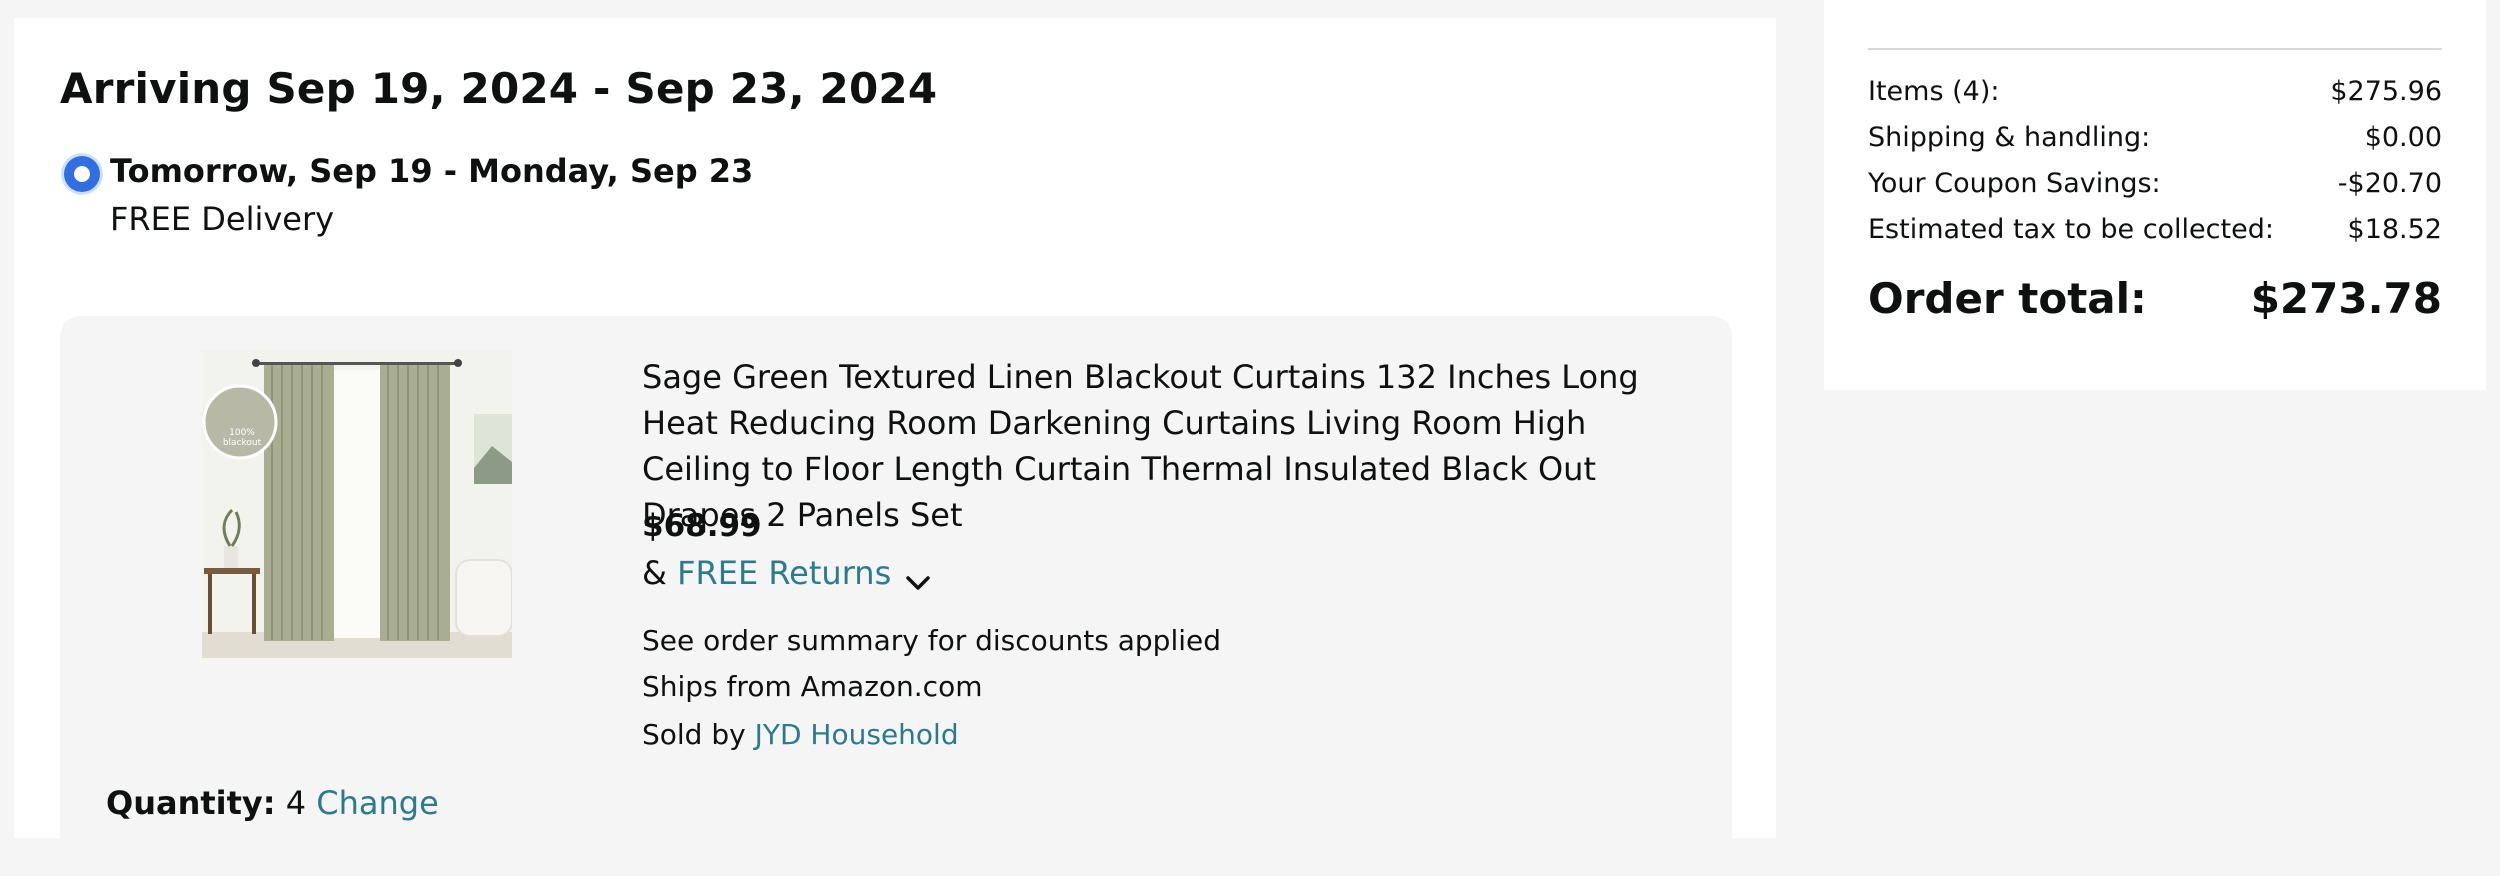 The height and width of the screenshot is (876, 2500). Describe the element at coordinates (357, 504) in the screenshot. I see `product-image: 100% blackout` at that location.